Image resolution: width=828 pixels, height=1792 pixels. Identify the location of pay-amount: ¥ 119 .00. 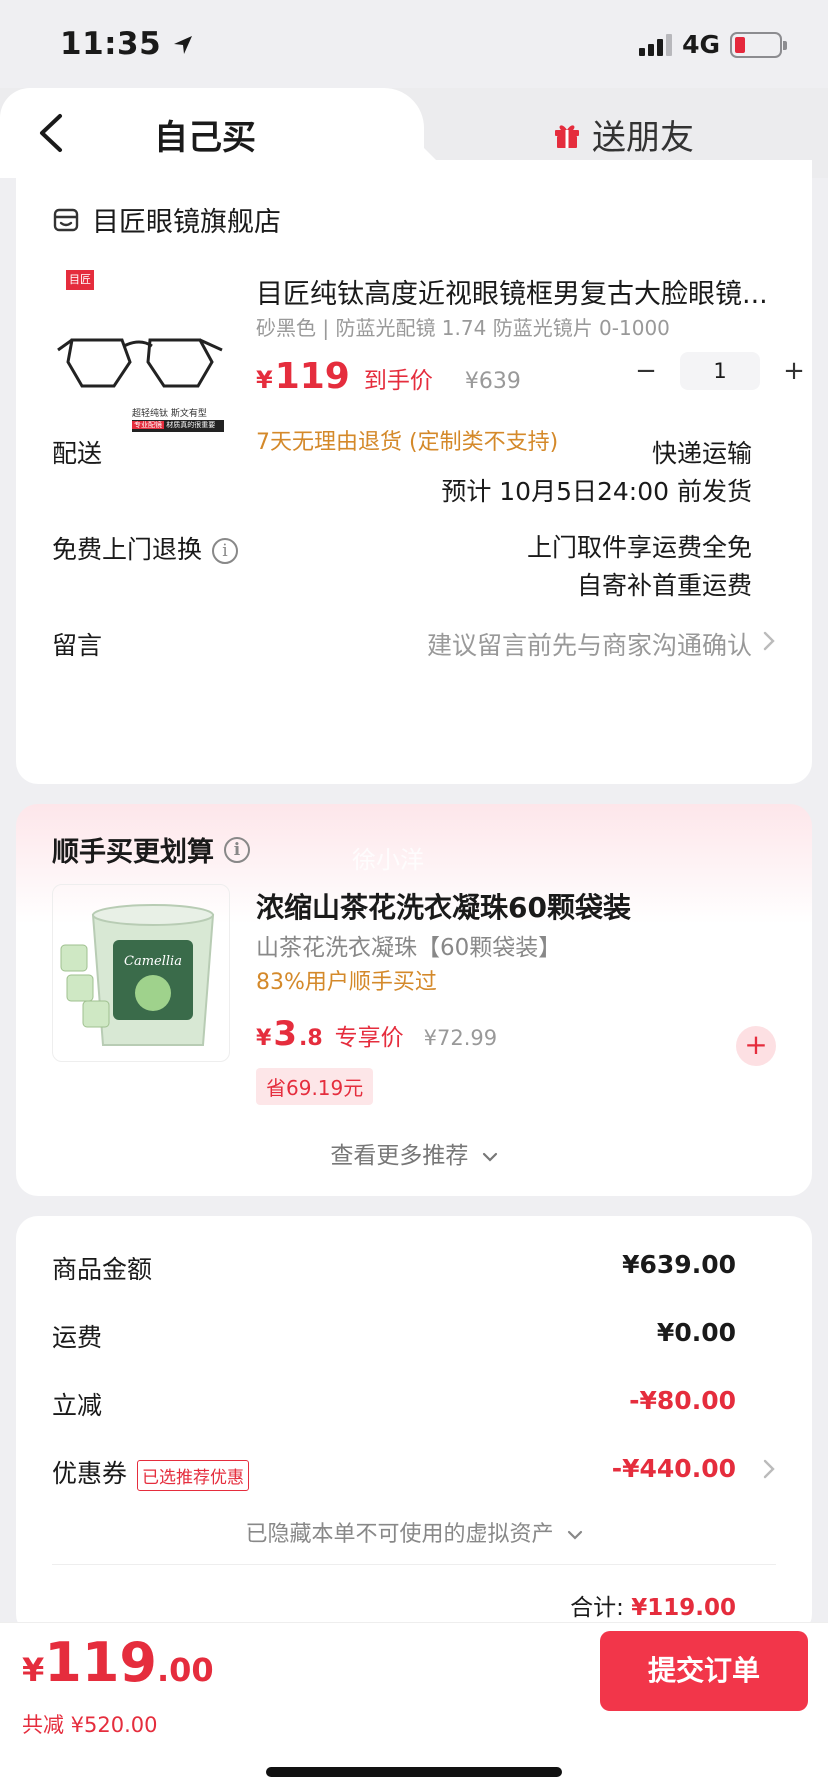
(118, 1662).